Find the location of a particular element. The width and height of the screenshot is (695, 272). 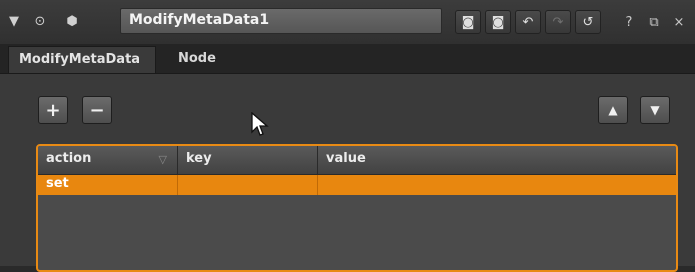

presets-icon: ◙ is located at coordinates (468, 22).